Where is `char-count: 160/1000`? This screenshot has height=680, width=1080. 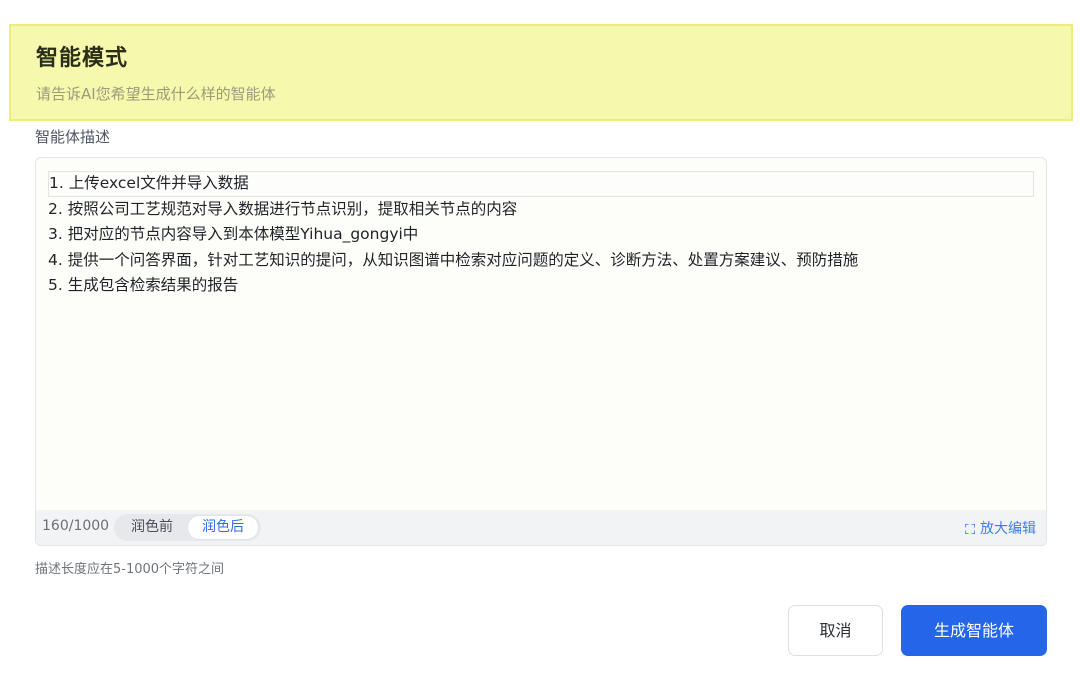
char-count: 160/1000 is located at coordinates (76, 526).